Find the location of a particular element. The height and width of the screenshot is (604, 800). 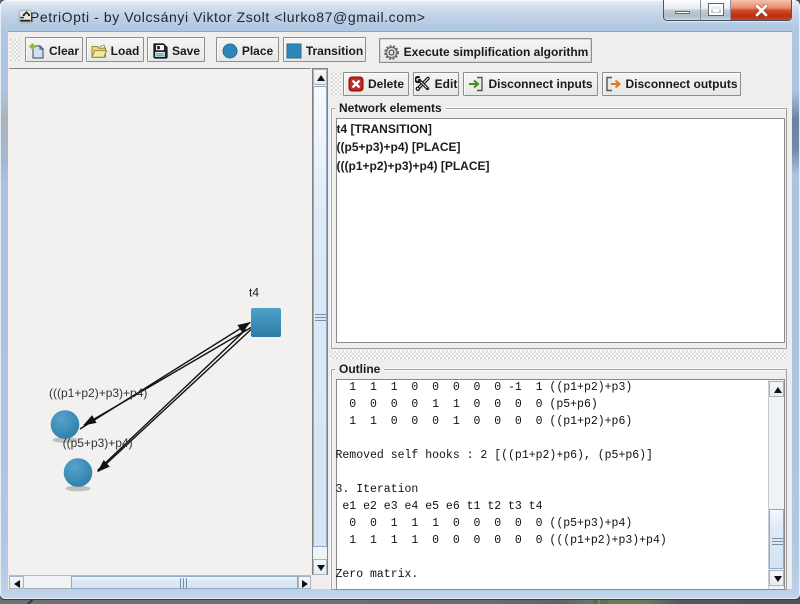

svg-text: ((p5+p3)+p4) is located at coordinates (98, 443).